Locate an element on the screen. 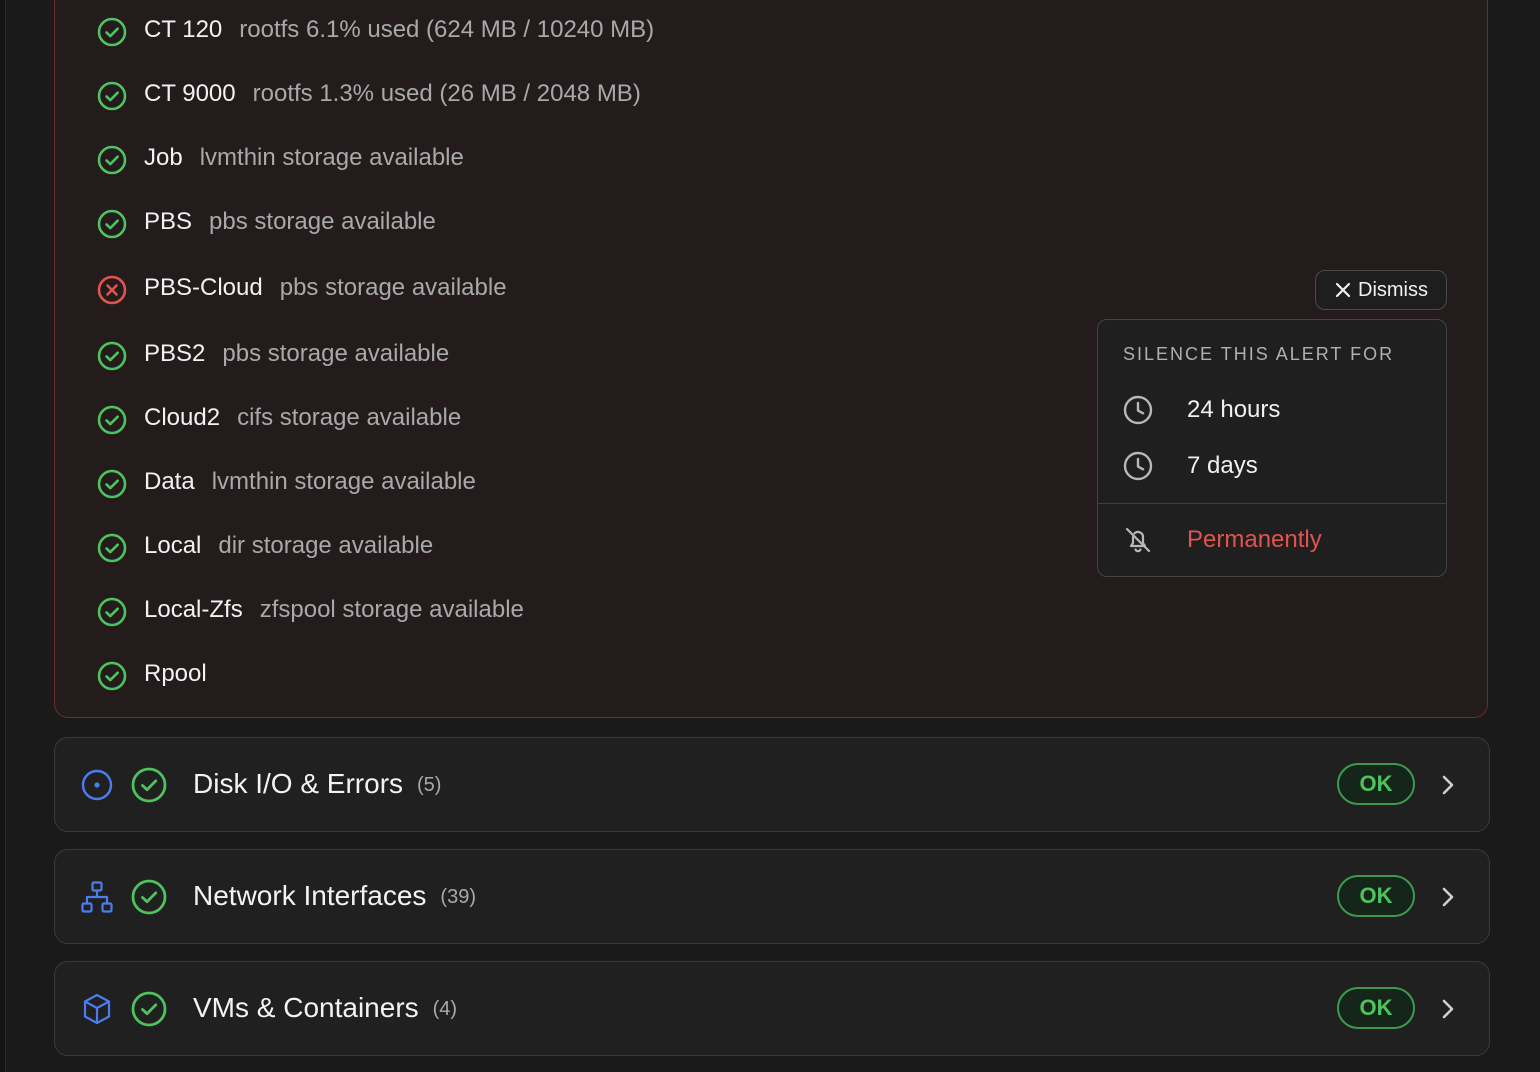 This screenshot has height=1072, width=1540. section-count: (5) is located at coordinates (429, 785).